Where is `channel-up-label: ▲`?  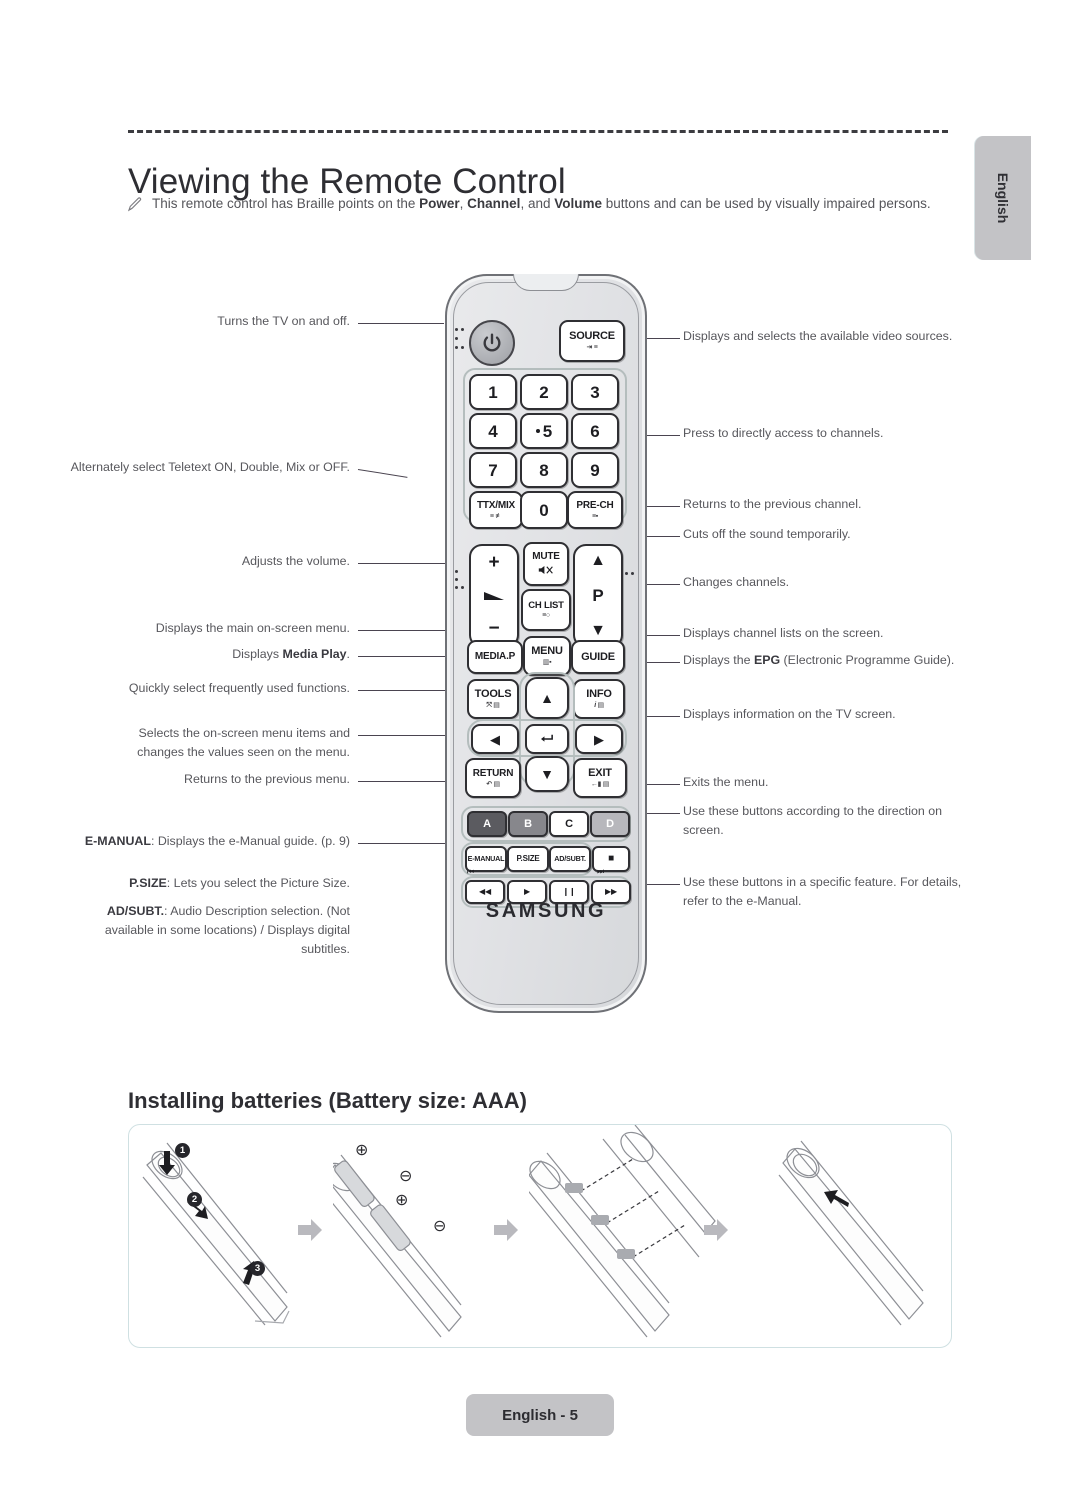
channel-up-label: ▲ is located at coordinates (598, 560).